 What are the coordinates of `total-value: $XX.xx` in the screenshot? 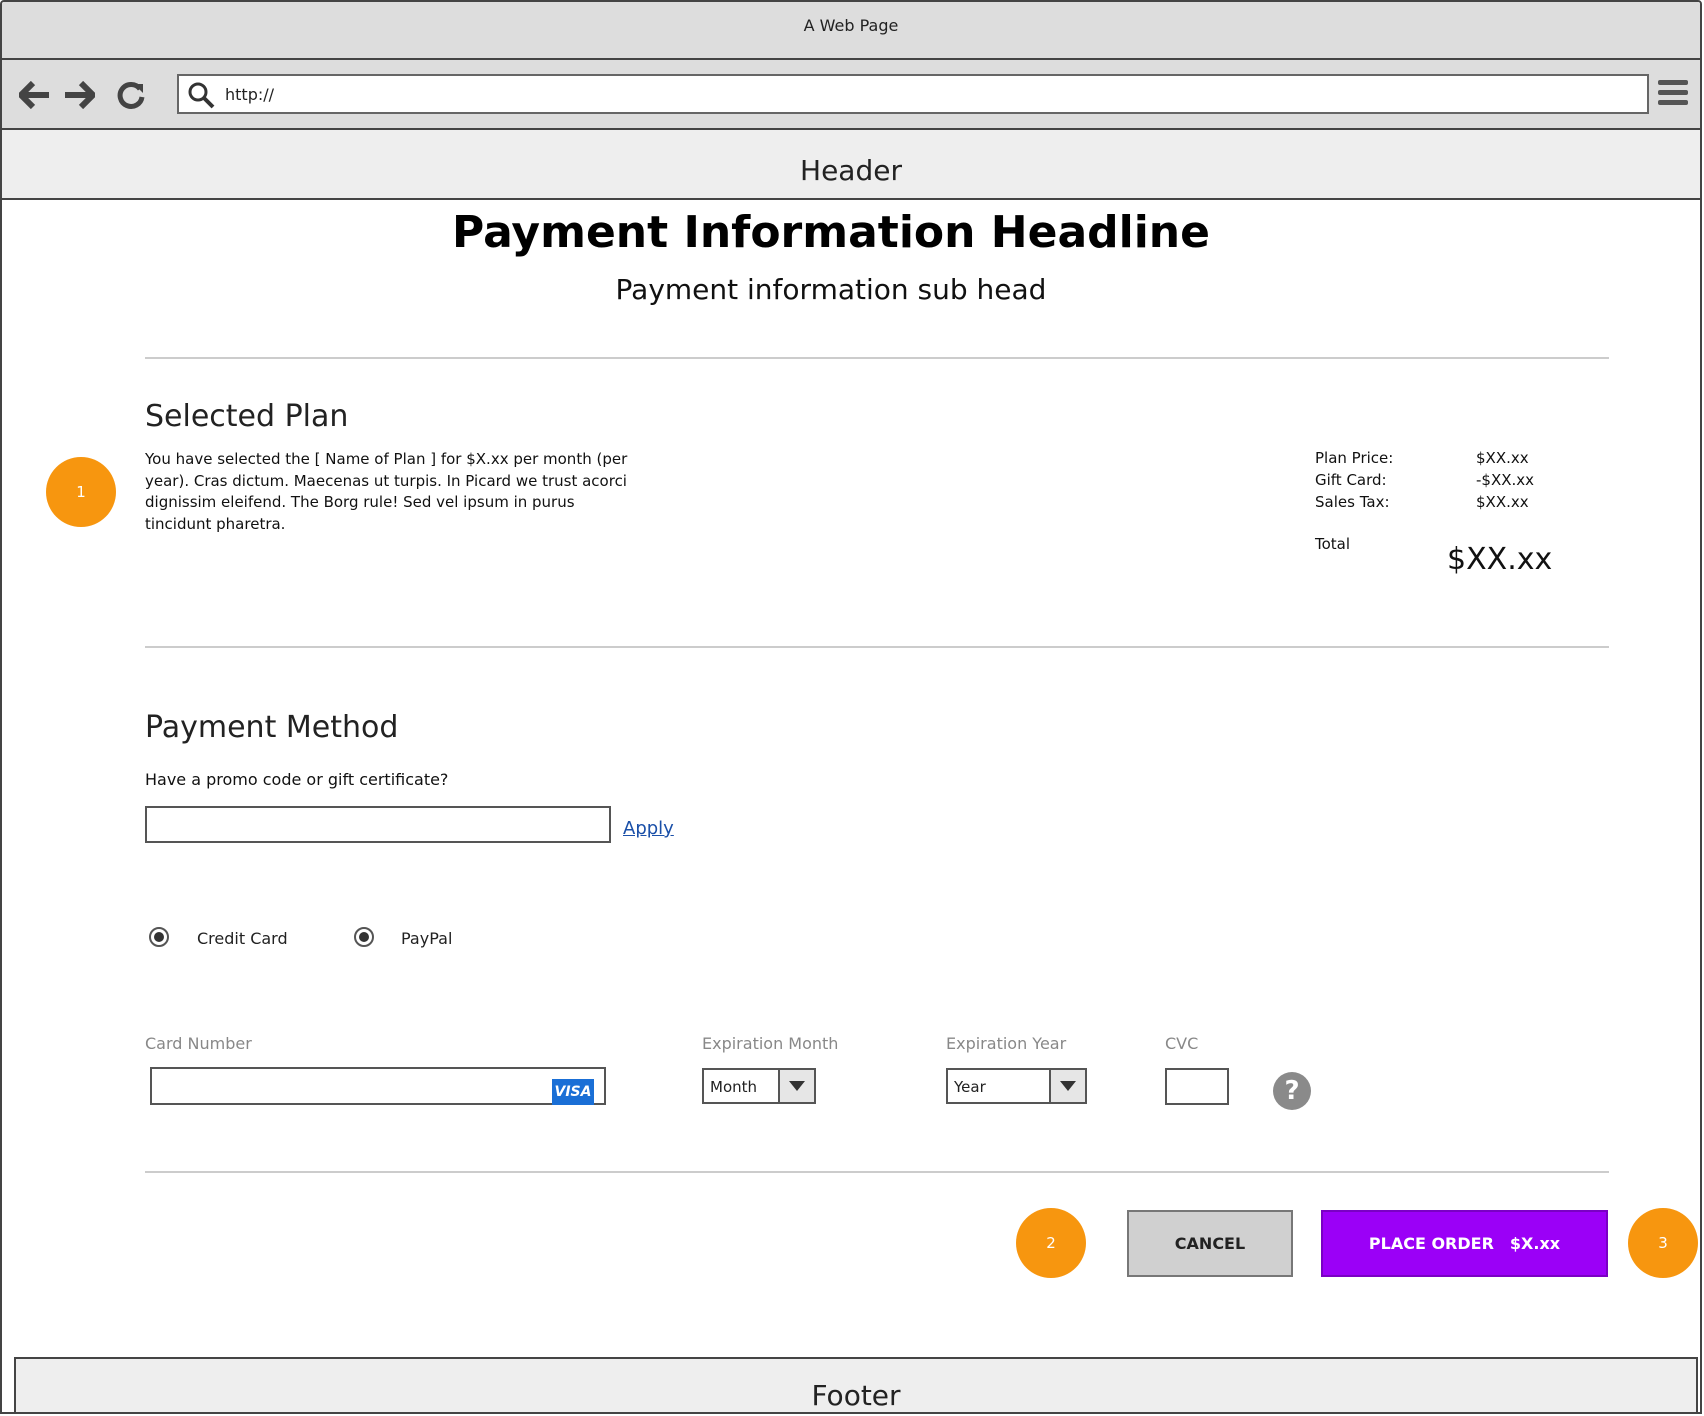 It's located at (1500, 559).